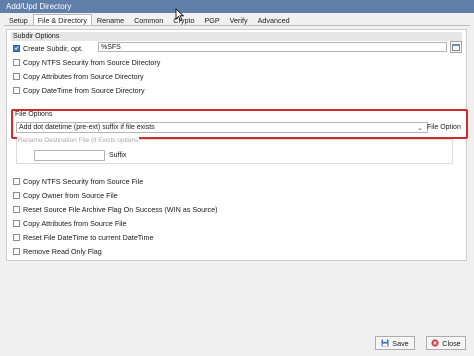  Describe the element at coordinates (62, 251) in the screenshot. I see `remove-readonly-label: Remove Read Only Flag` at that location.